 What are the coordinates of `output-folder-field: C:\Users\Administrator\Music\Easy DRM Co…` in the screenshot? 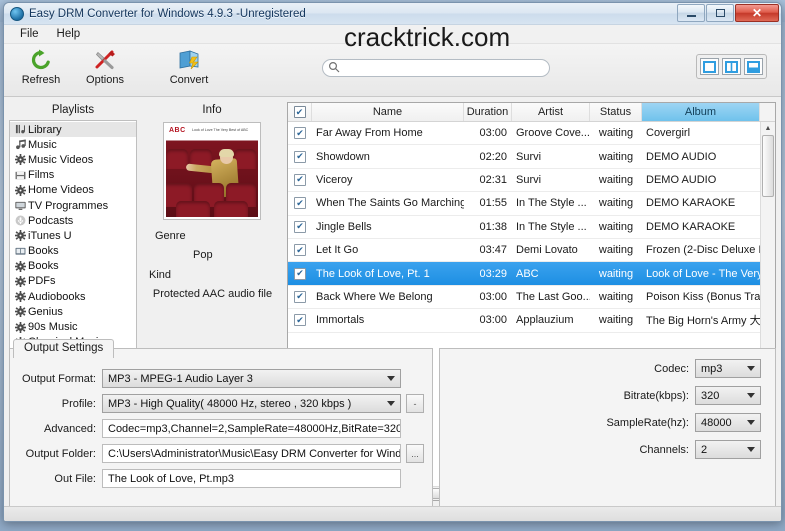 It's located at (251, 453).